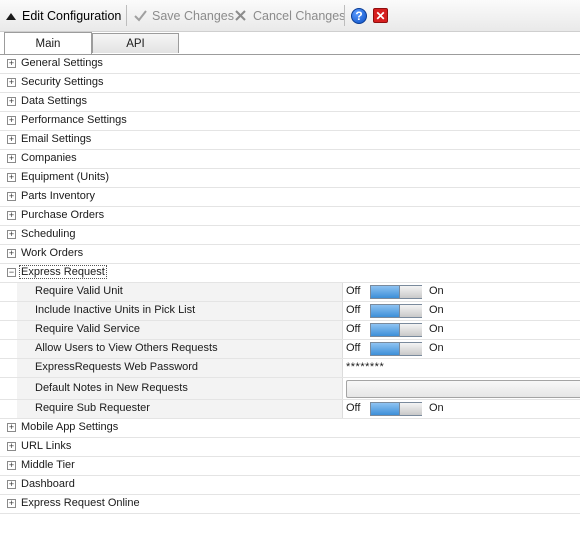 The height and width of the screenshot is (535, 580). I want to click on property-value-cell, so click(462, 388).